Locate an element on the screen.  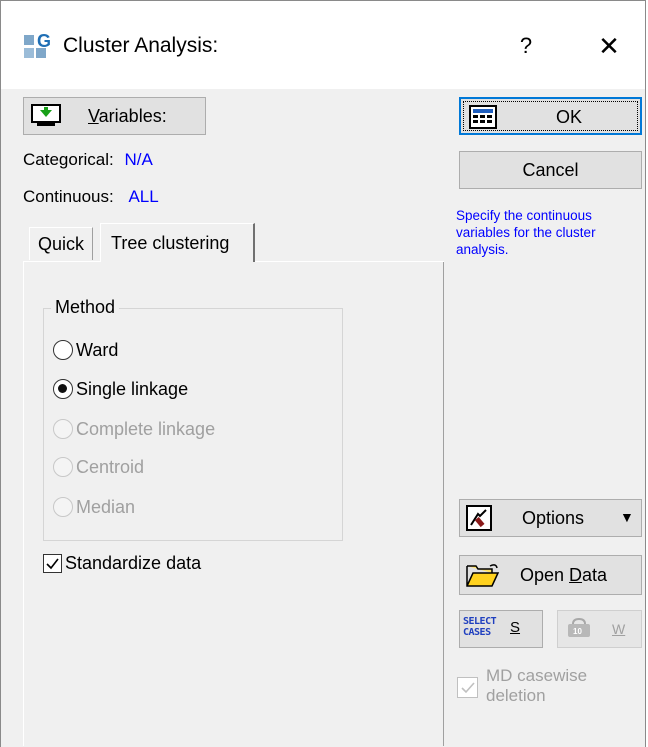
continuous-row: Continuous: ALL is located at coordinates (91, 197).